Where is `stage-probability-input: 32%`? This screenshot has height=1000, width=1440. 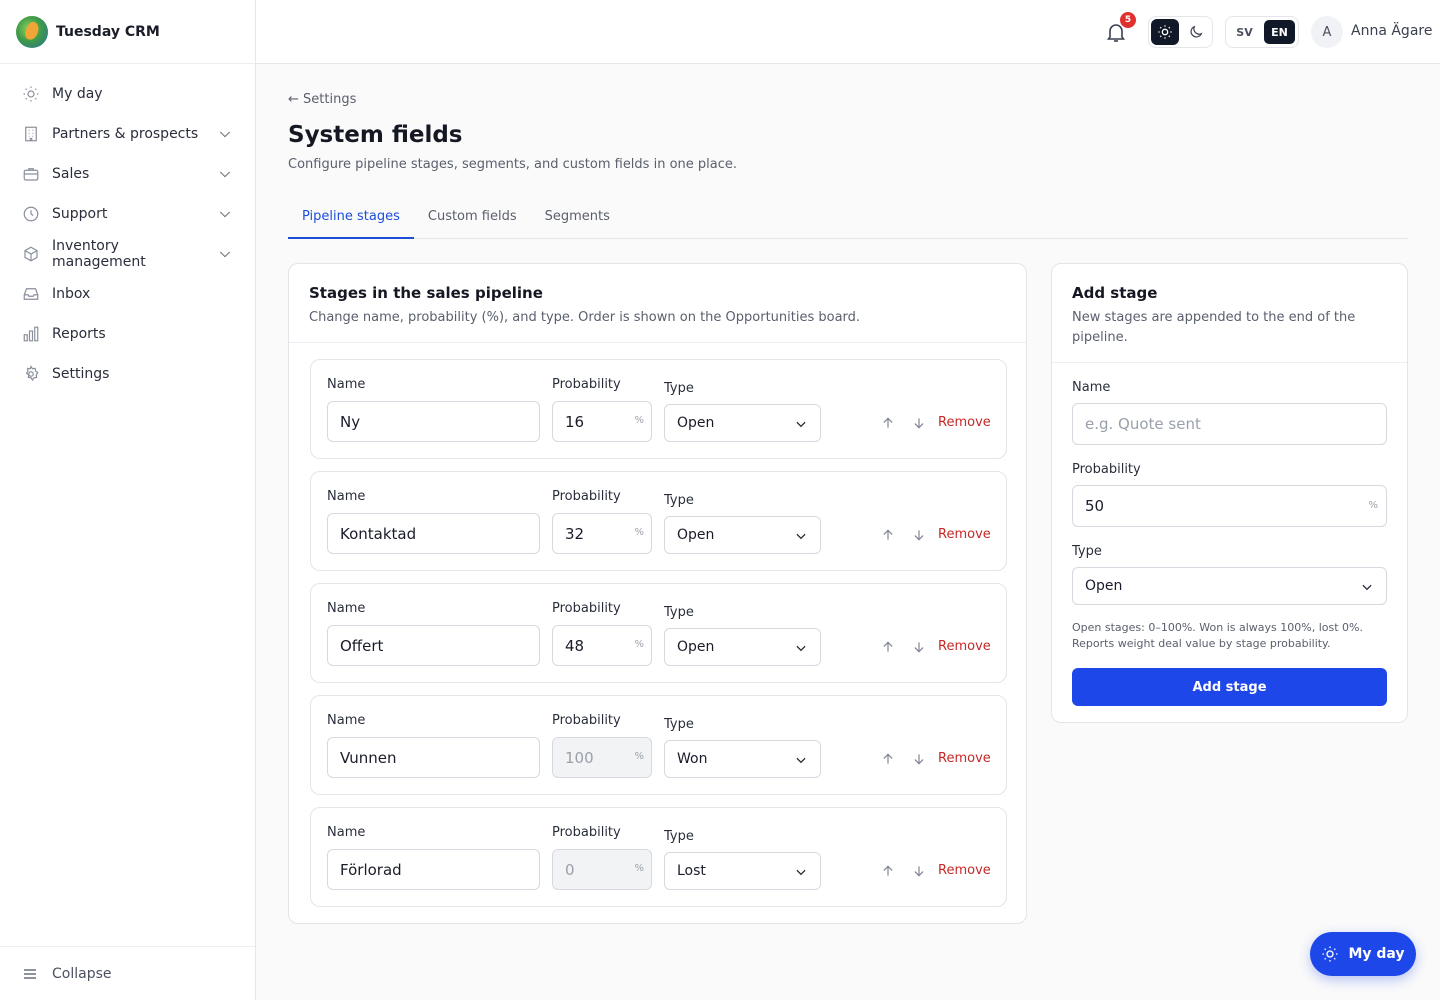
stage-probability-input: 32% is located at coordinates (602, 533).